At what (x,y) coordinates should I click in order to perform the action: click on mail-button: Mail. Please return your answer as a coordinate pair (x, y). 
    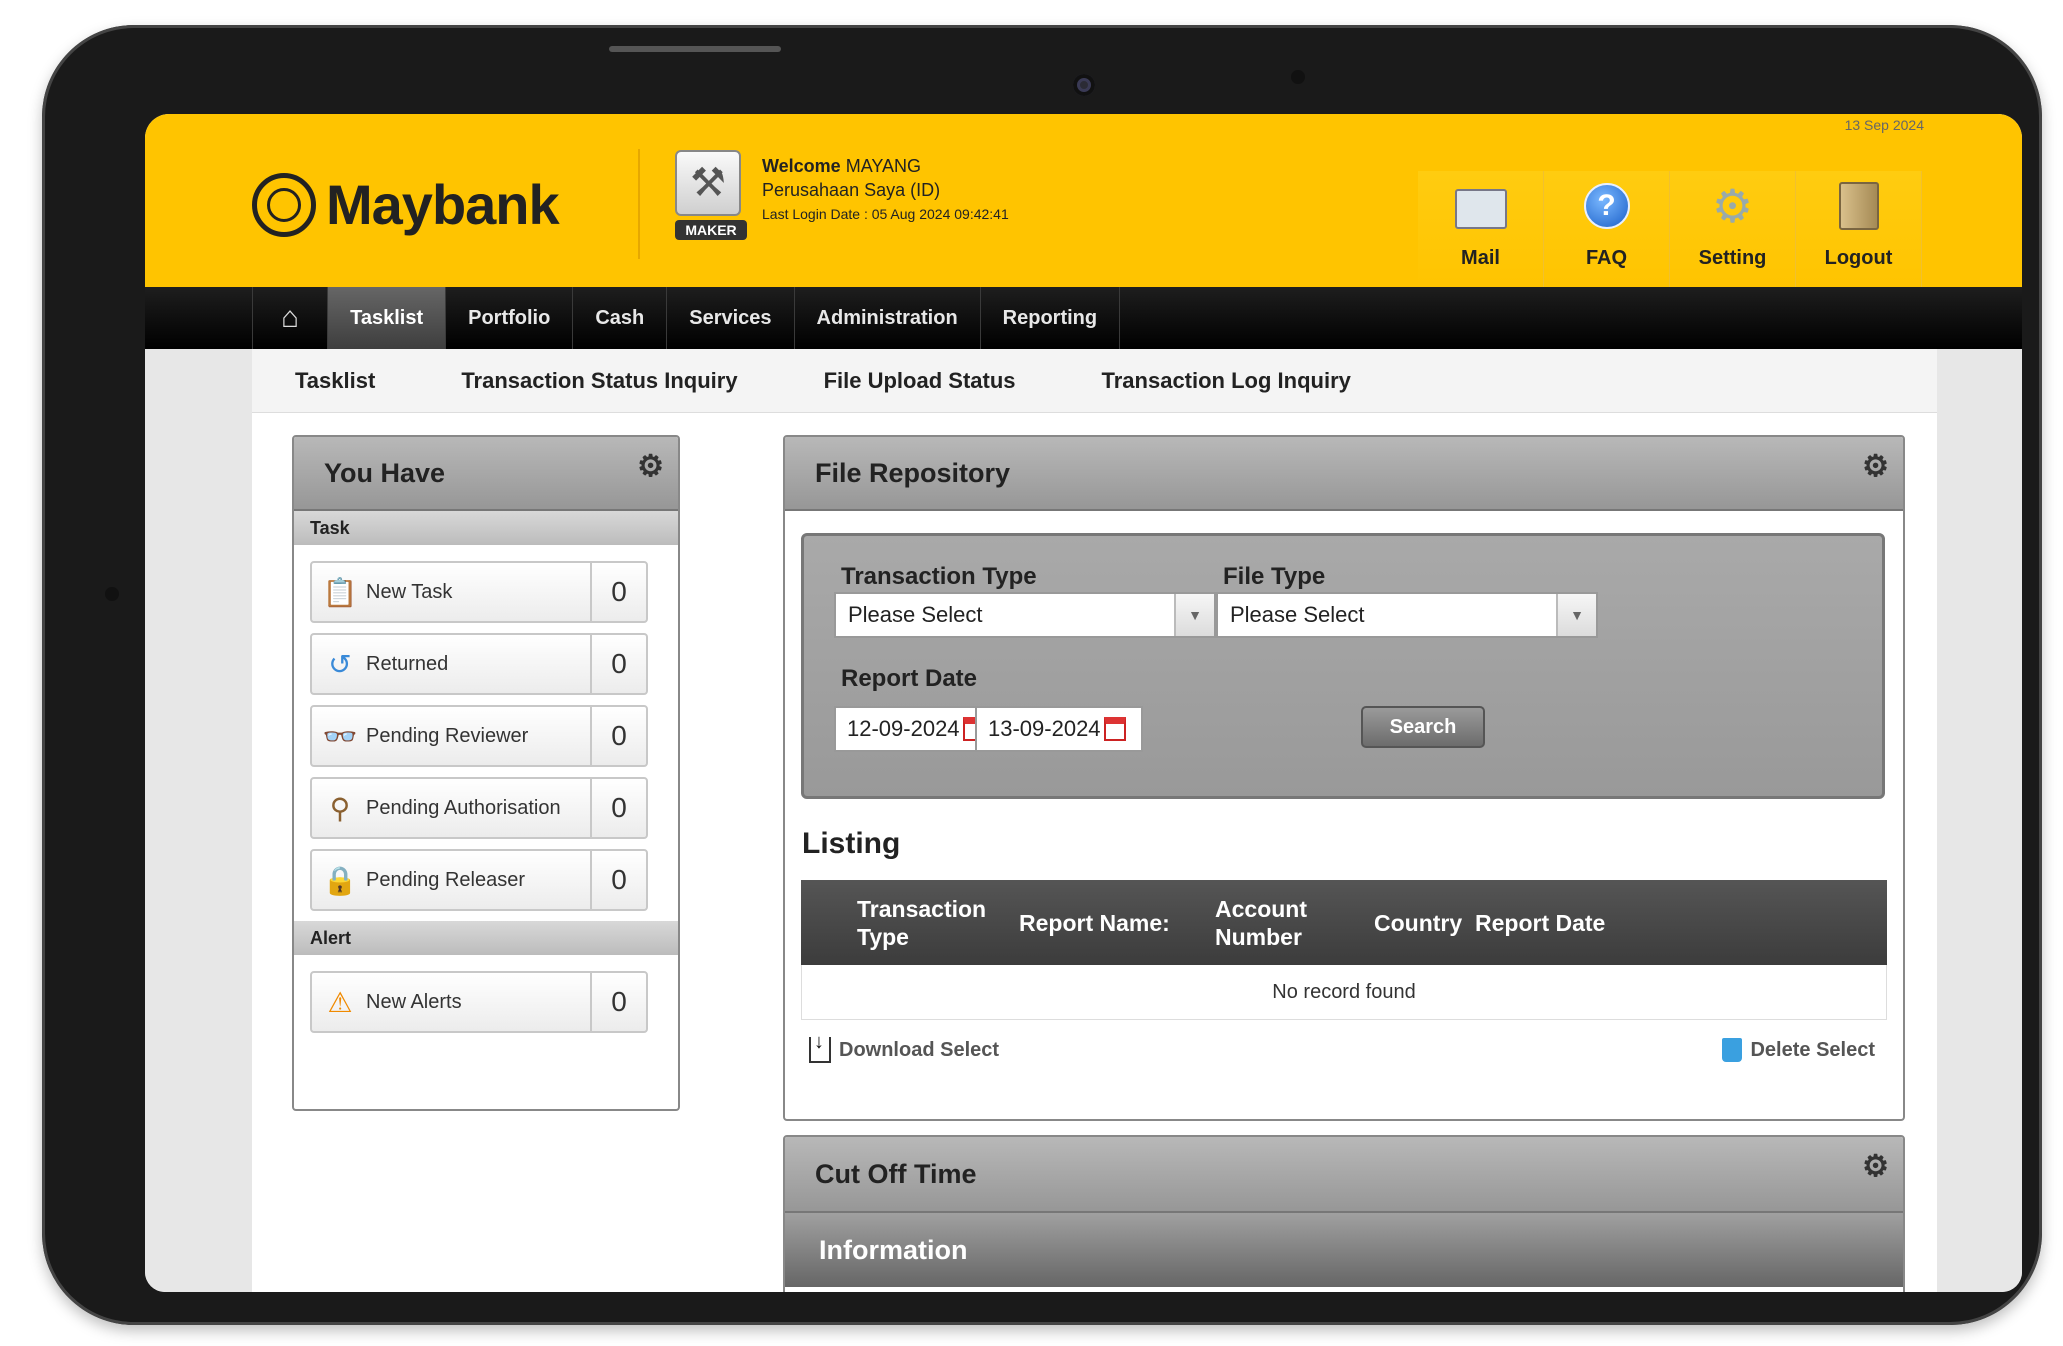
    Looking at the image, I should click on (1481, 230).